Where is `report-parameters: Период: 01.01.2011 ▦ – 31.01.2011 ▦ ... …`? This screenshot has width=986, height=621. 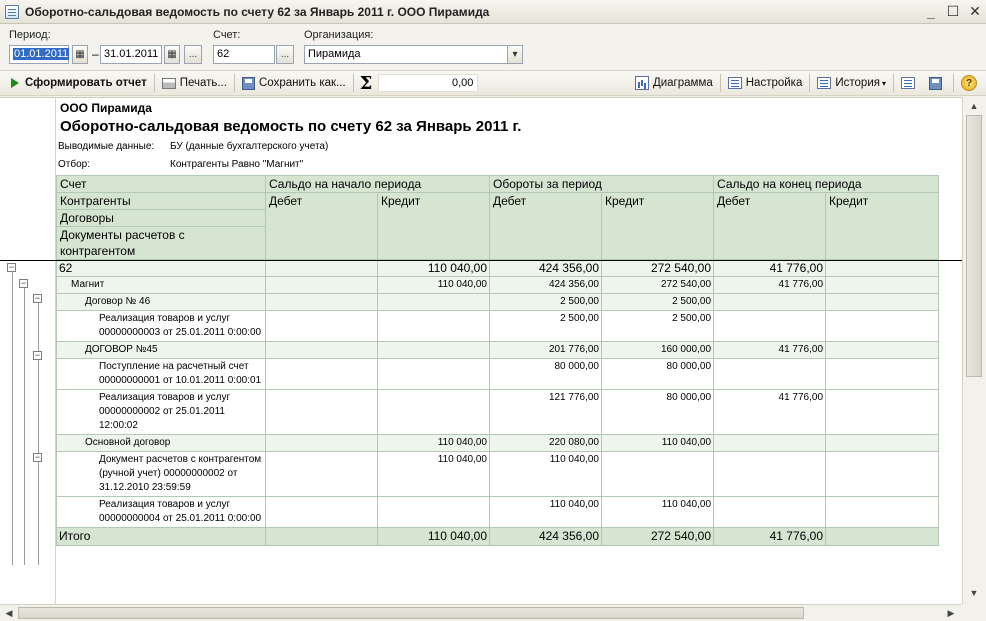
report-parameters: Период: 01.01.2011 ▦ – 31.01.2011 ▦ ... … is located at coordinates (493, 47).